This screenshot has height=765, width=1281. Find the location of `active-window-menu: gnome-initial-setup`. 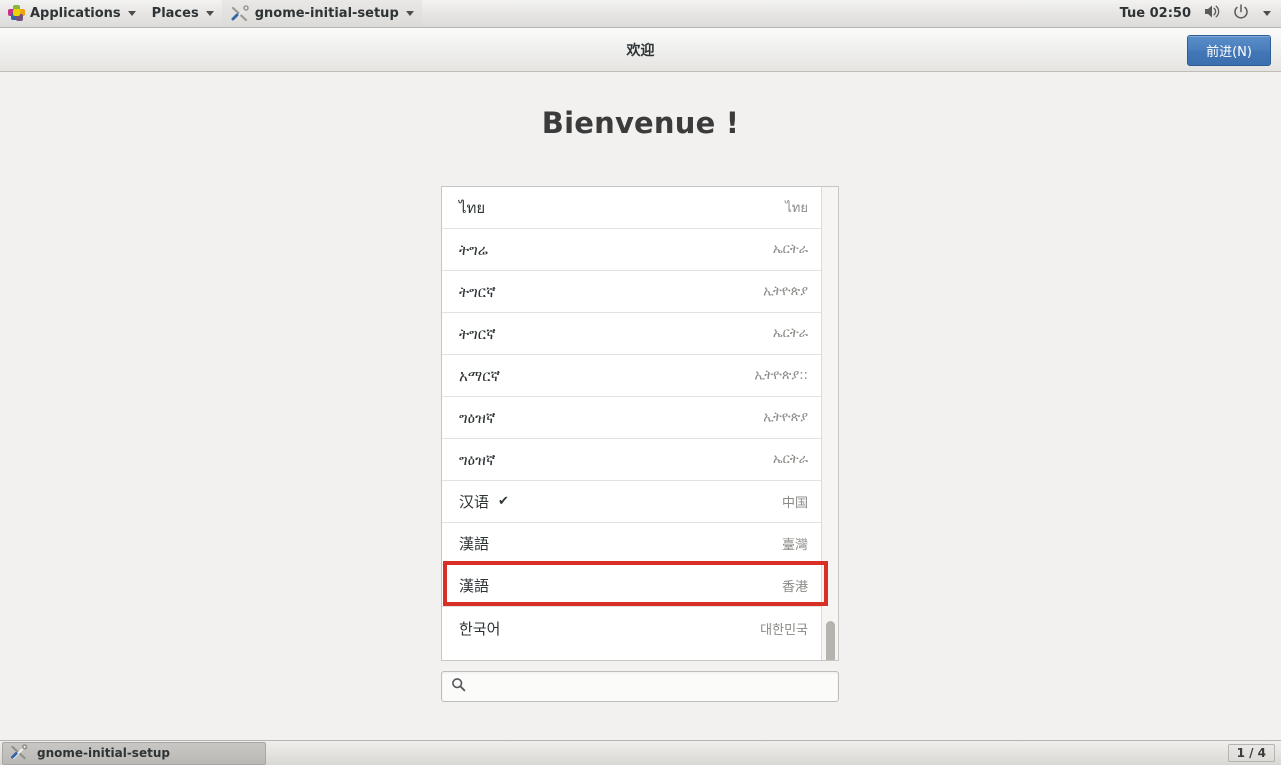

active-window-menu: gnome-initial-setup is located at coordinates (321, 13).